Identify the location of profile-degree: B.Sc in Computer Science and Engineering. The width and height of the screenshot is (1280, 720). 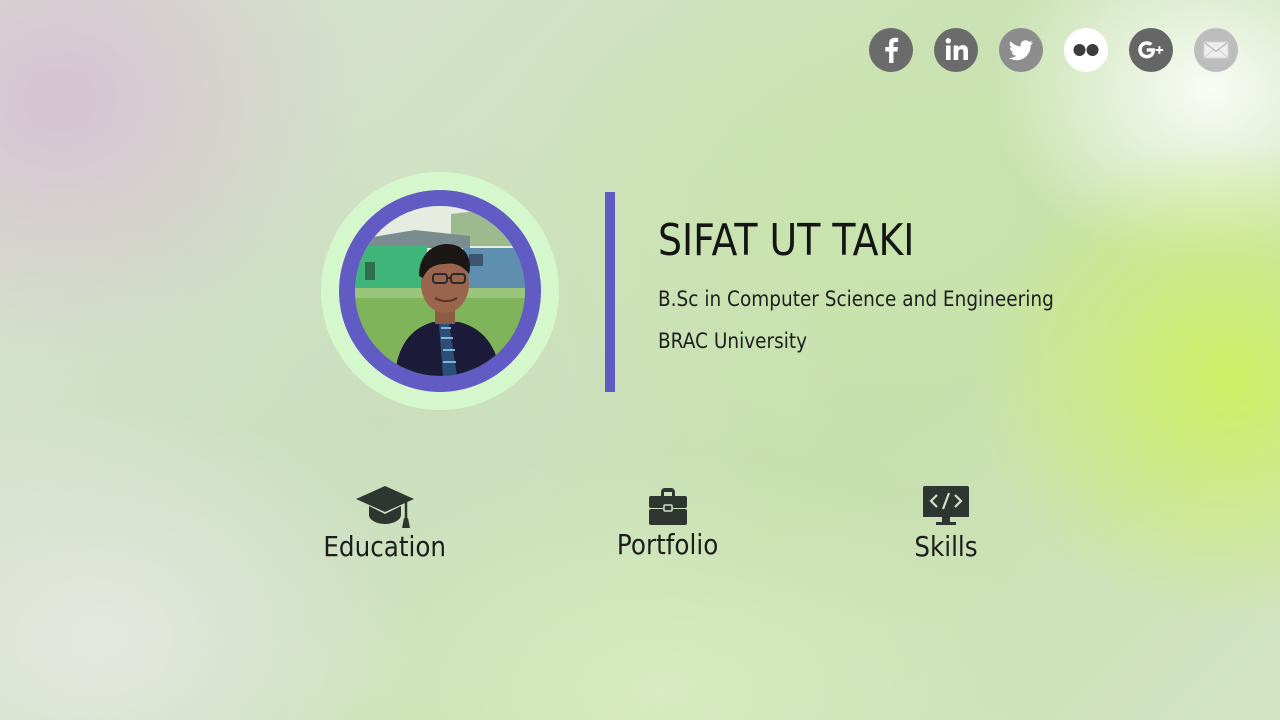
(856, 299).